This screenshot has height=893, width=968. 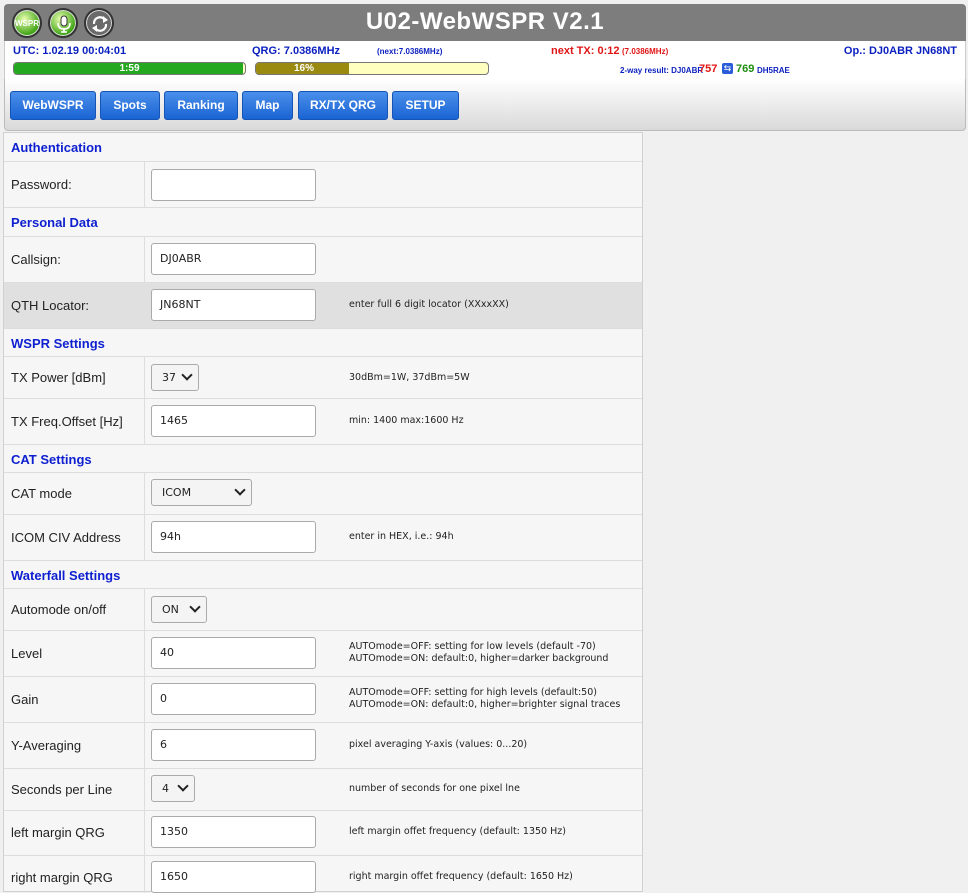 I want to click on timer-bar-label: 1:59, so click(x=129, y=68).